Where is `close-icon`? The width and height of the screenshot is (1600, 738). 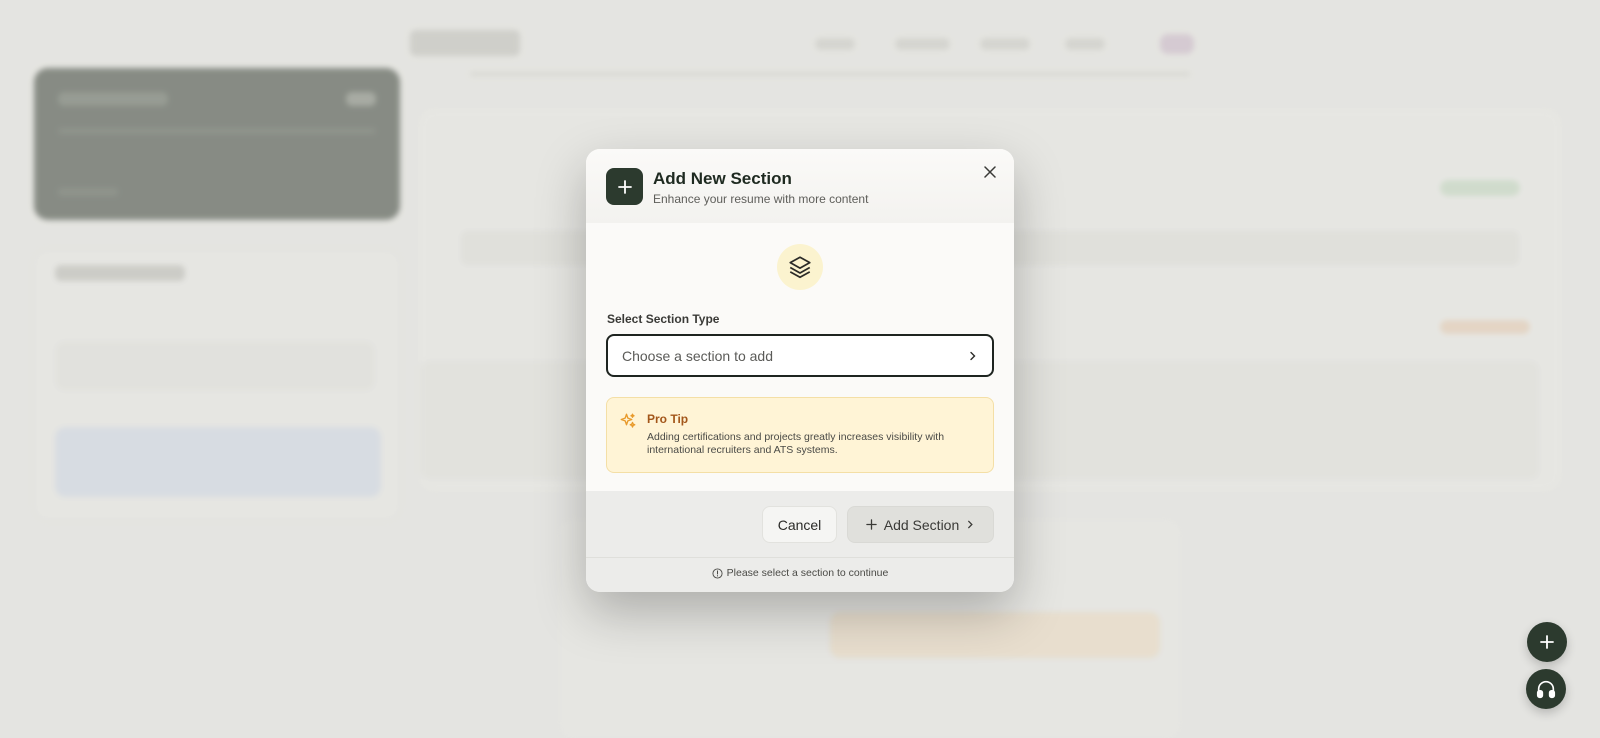
close-icon is located at coordinates (990, 172).